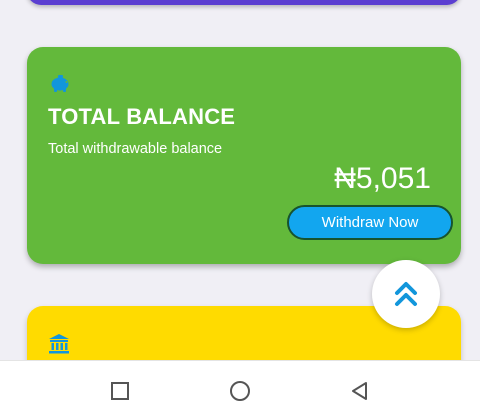 This screenshot has height=416, width=480. What do you see at coordinates (142, 116) in the screenshot?
I see `balance-title: TOTAL BALANCE` at bounding box center [142, 116].